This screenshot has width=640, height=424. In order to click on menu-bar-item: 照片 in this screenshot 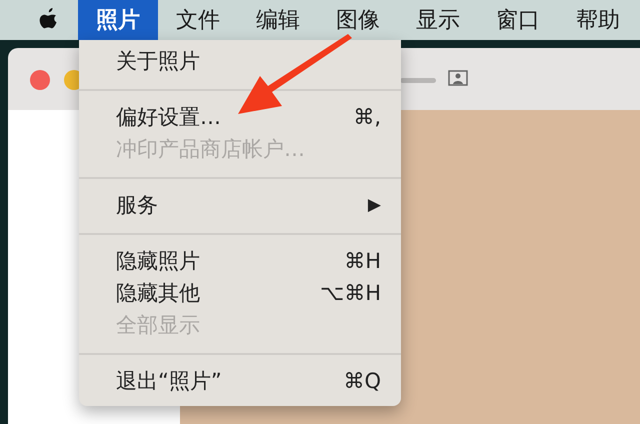, I will do `click(118, 20)`.